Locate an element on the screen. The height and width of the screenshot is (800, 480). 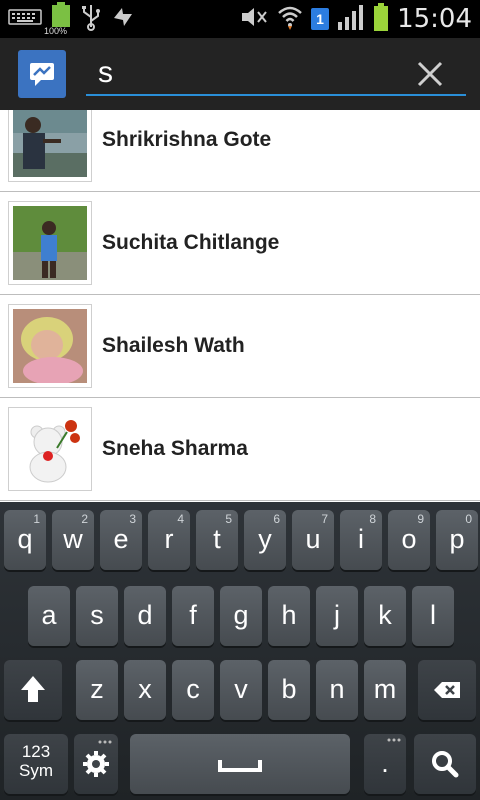
key-label: z is located at coordinates (97, 689).